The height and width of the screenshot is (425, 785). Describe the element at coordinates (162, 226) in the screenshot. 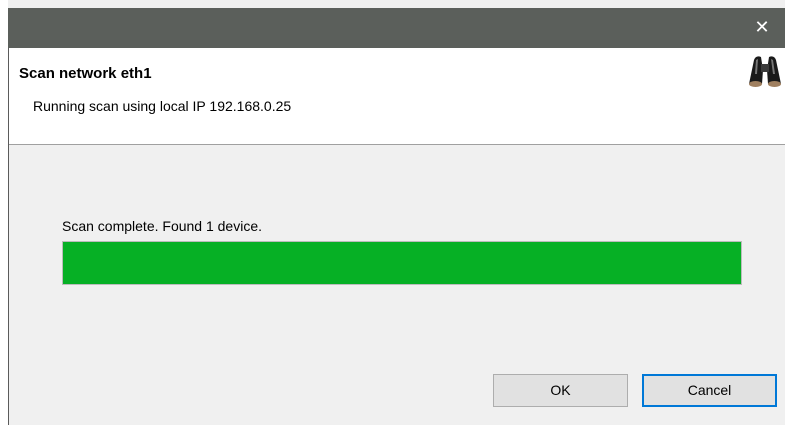

I see `scan-status-text: Scan complete. Found 1 device.` at that location.